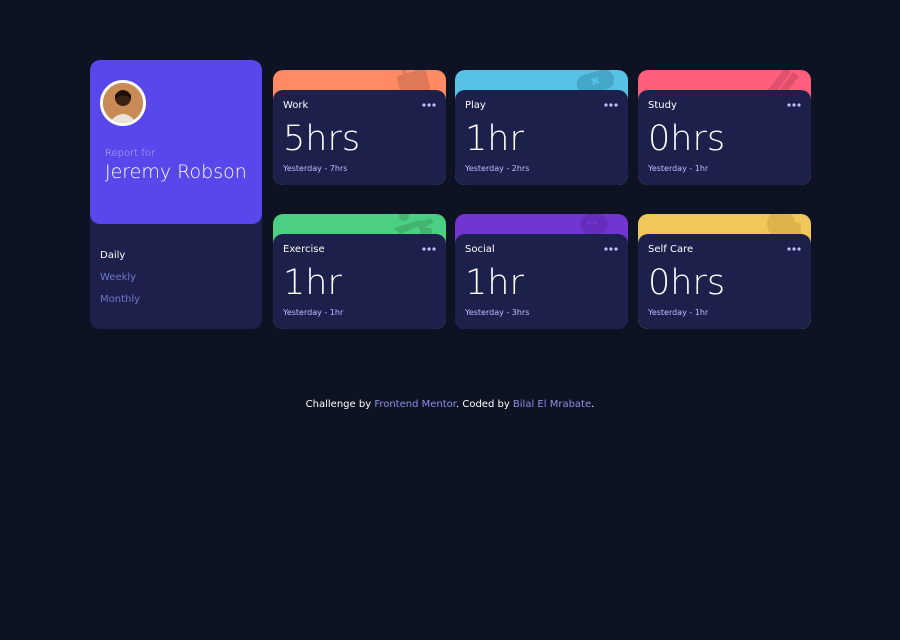 The image size is (900, 640). I want to click on card-body: Social 1hr Yesterday - 3hrs, so click(541, 281).